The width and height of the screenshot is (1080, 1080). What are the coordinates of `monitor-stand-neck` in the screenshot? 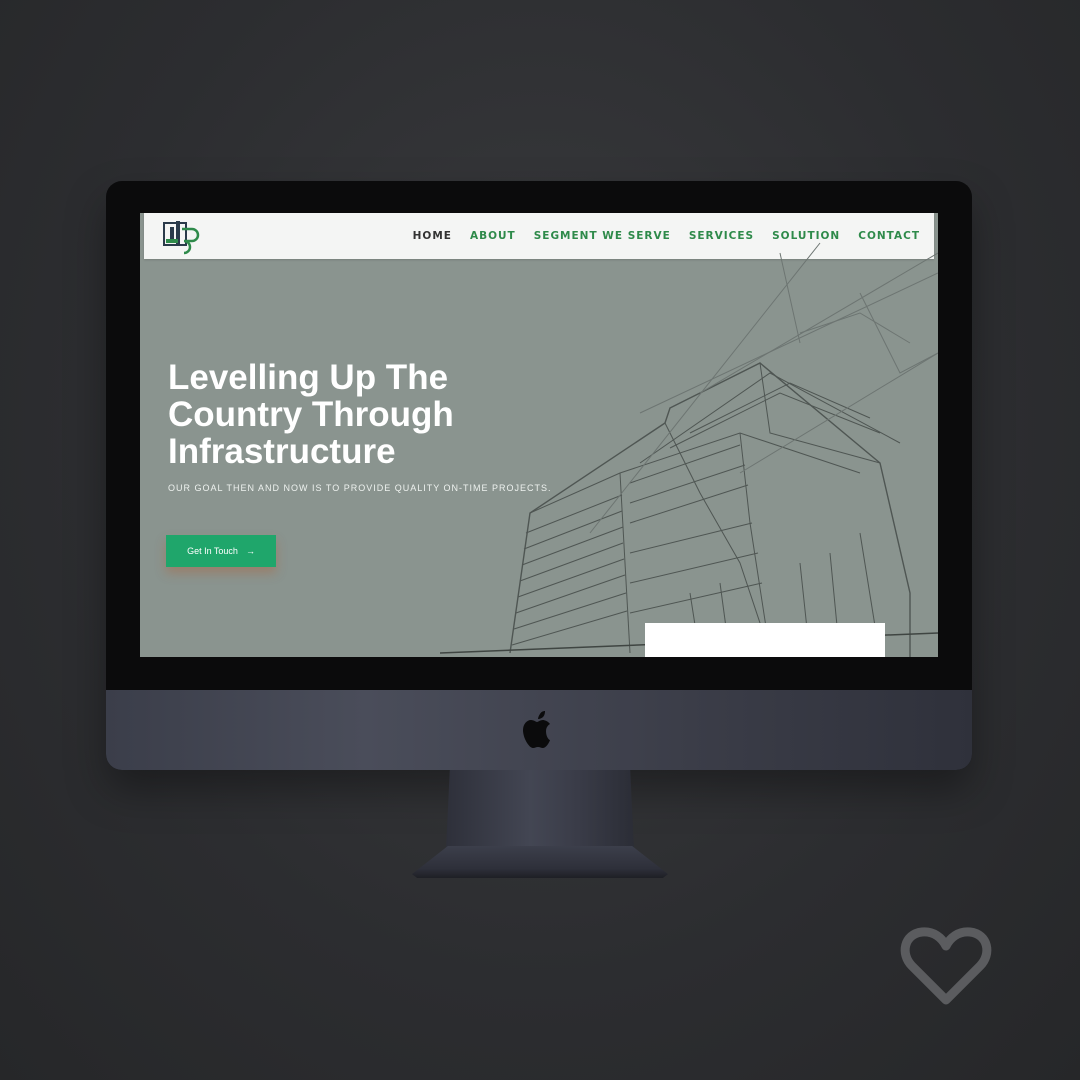 It's located at (540, 810).